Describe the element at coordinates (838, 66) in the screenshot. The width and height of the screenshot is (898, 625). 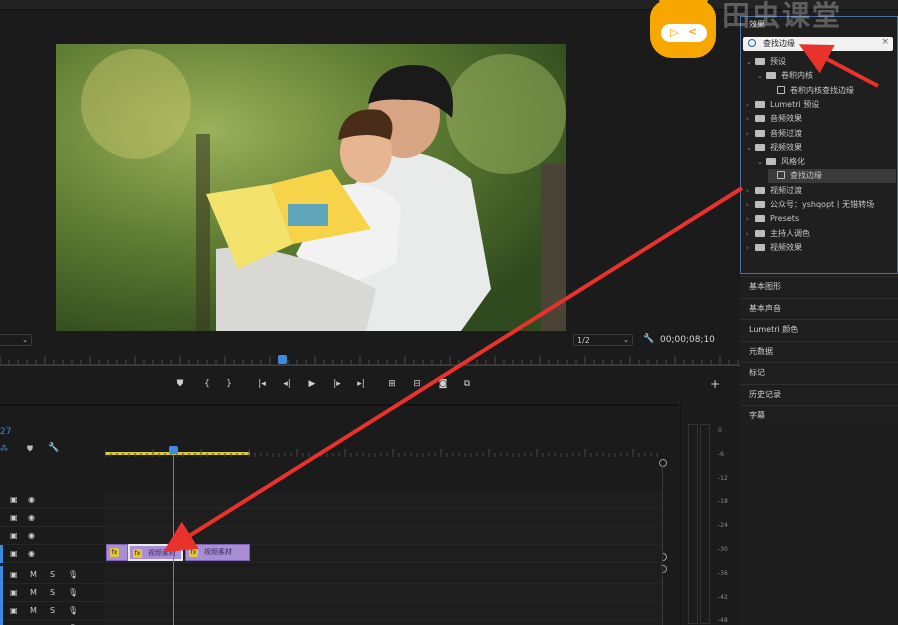
I see `arrow` at that location.